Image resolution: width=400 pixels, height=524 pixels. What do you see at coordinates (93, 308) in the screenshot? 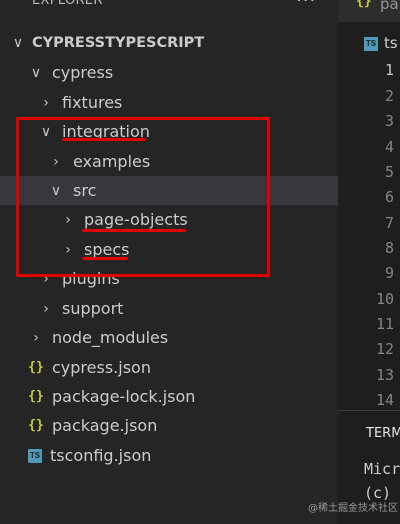
I see `tree-item-label: support` at bounding box center [93, 308].